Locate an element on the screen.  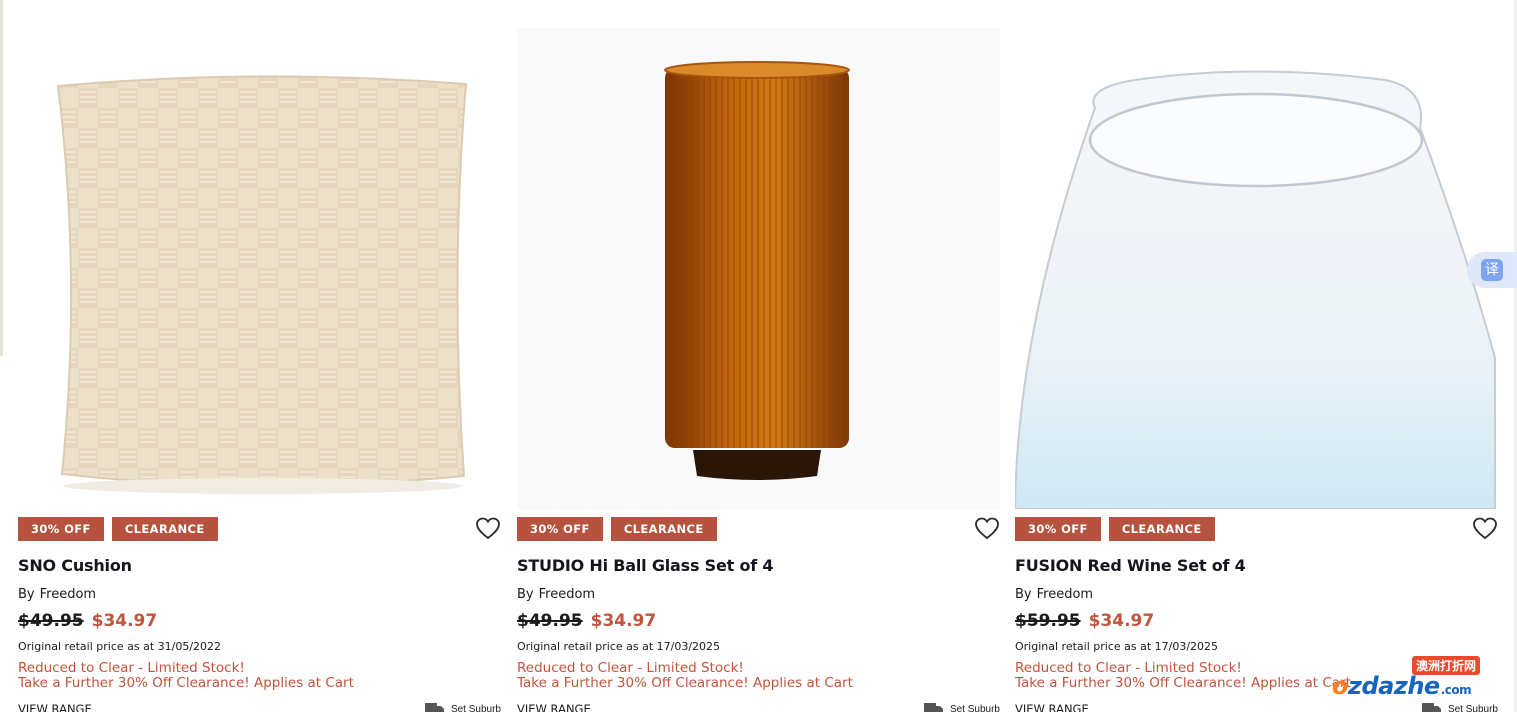
site-watermark: 澳洲打折网 ozdazhe.com is located at coordinates (1418, 684).